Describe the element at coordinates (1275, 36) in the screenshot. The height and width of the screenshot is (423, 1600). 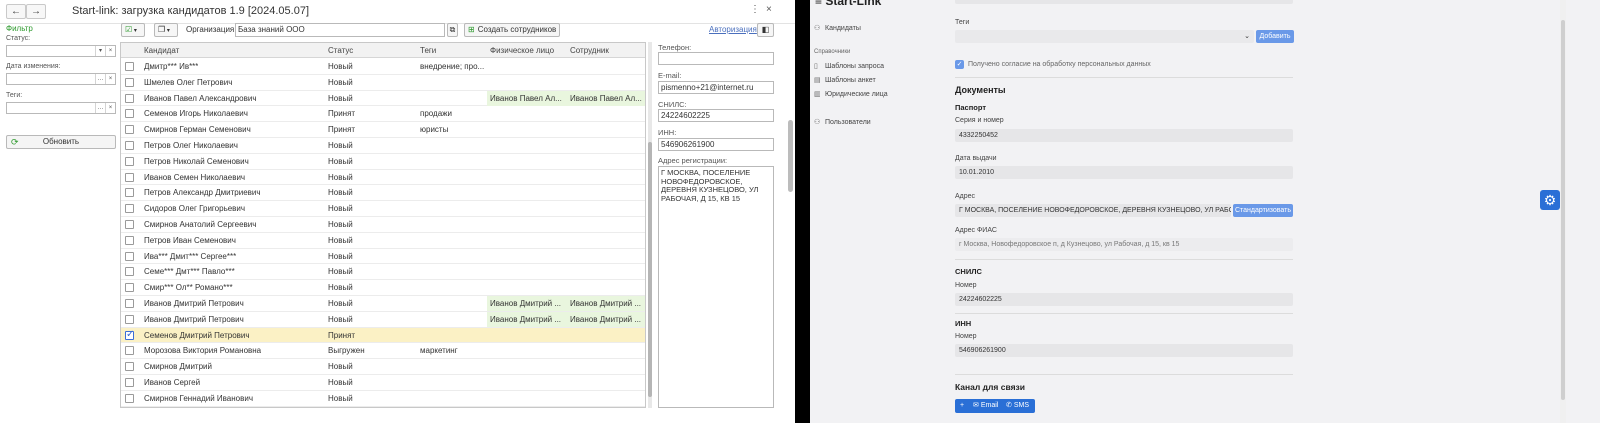
I see `add-tag-button: Добавить` at that location.